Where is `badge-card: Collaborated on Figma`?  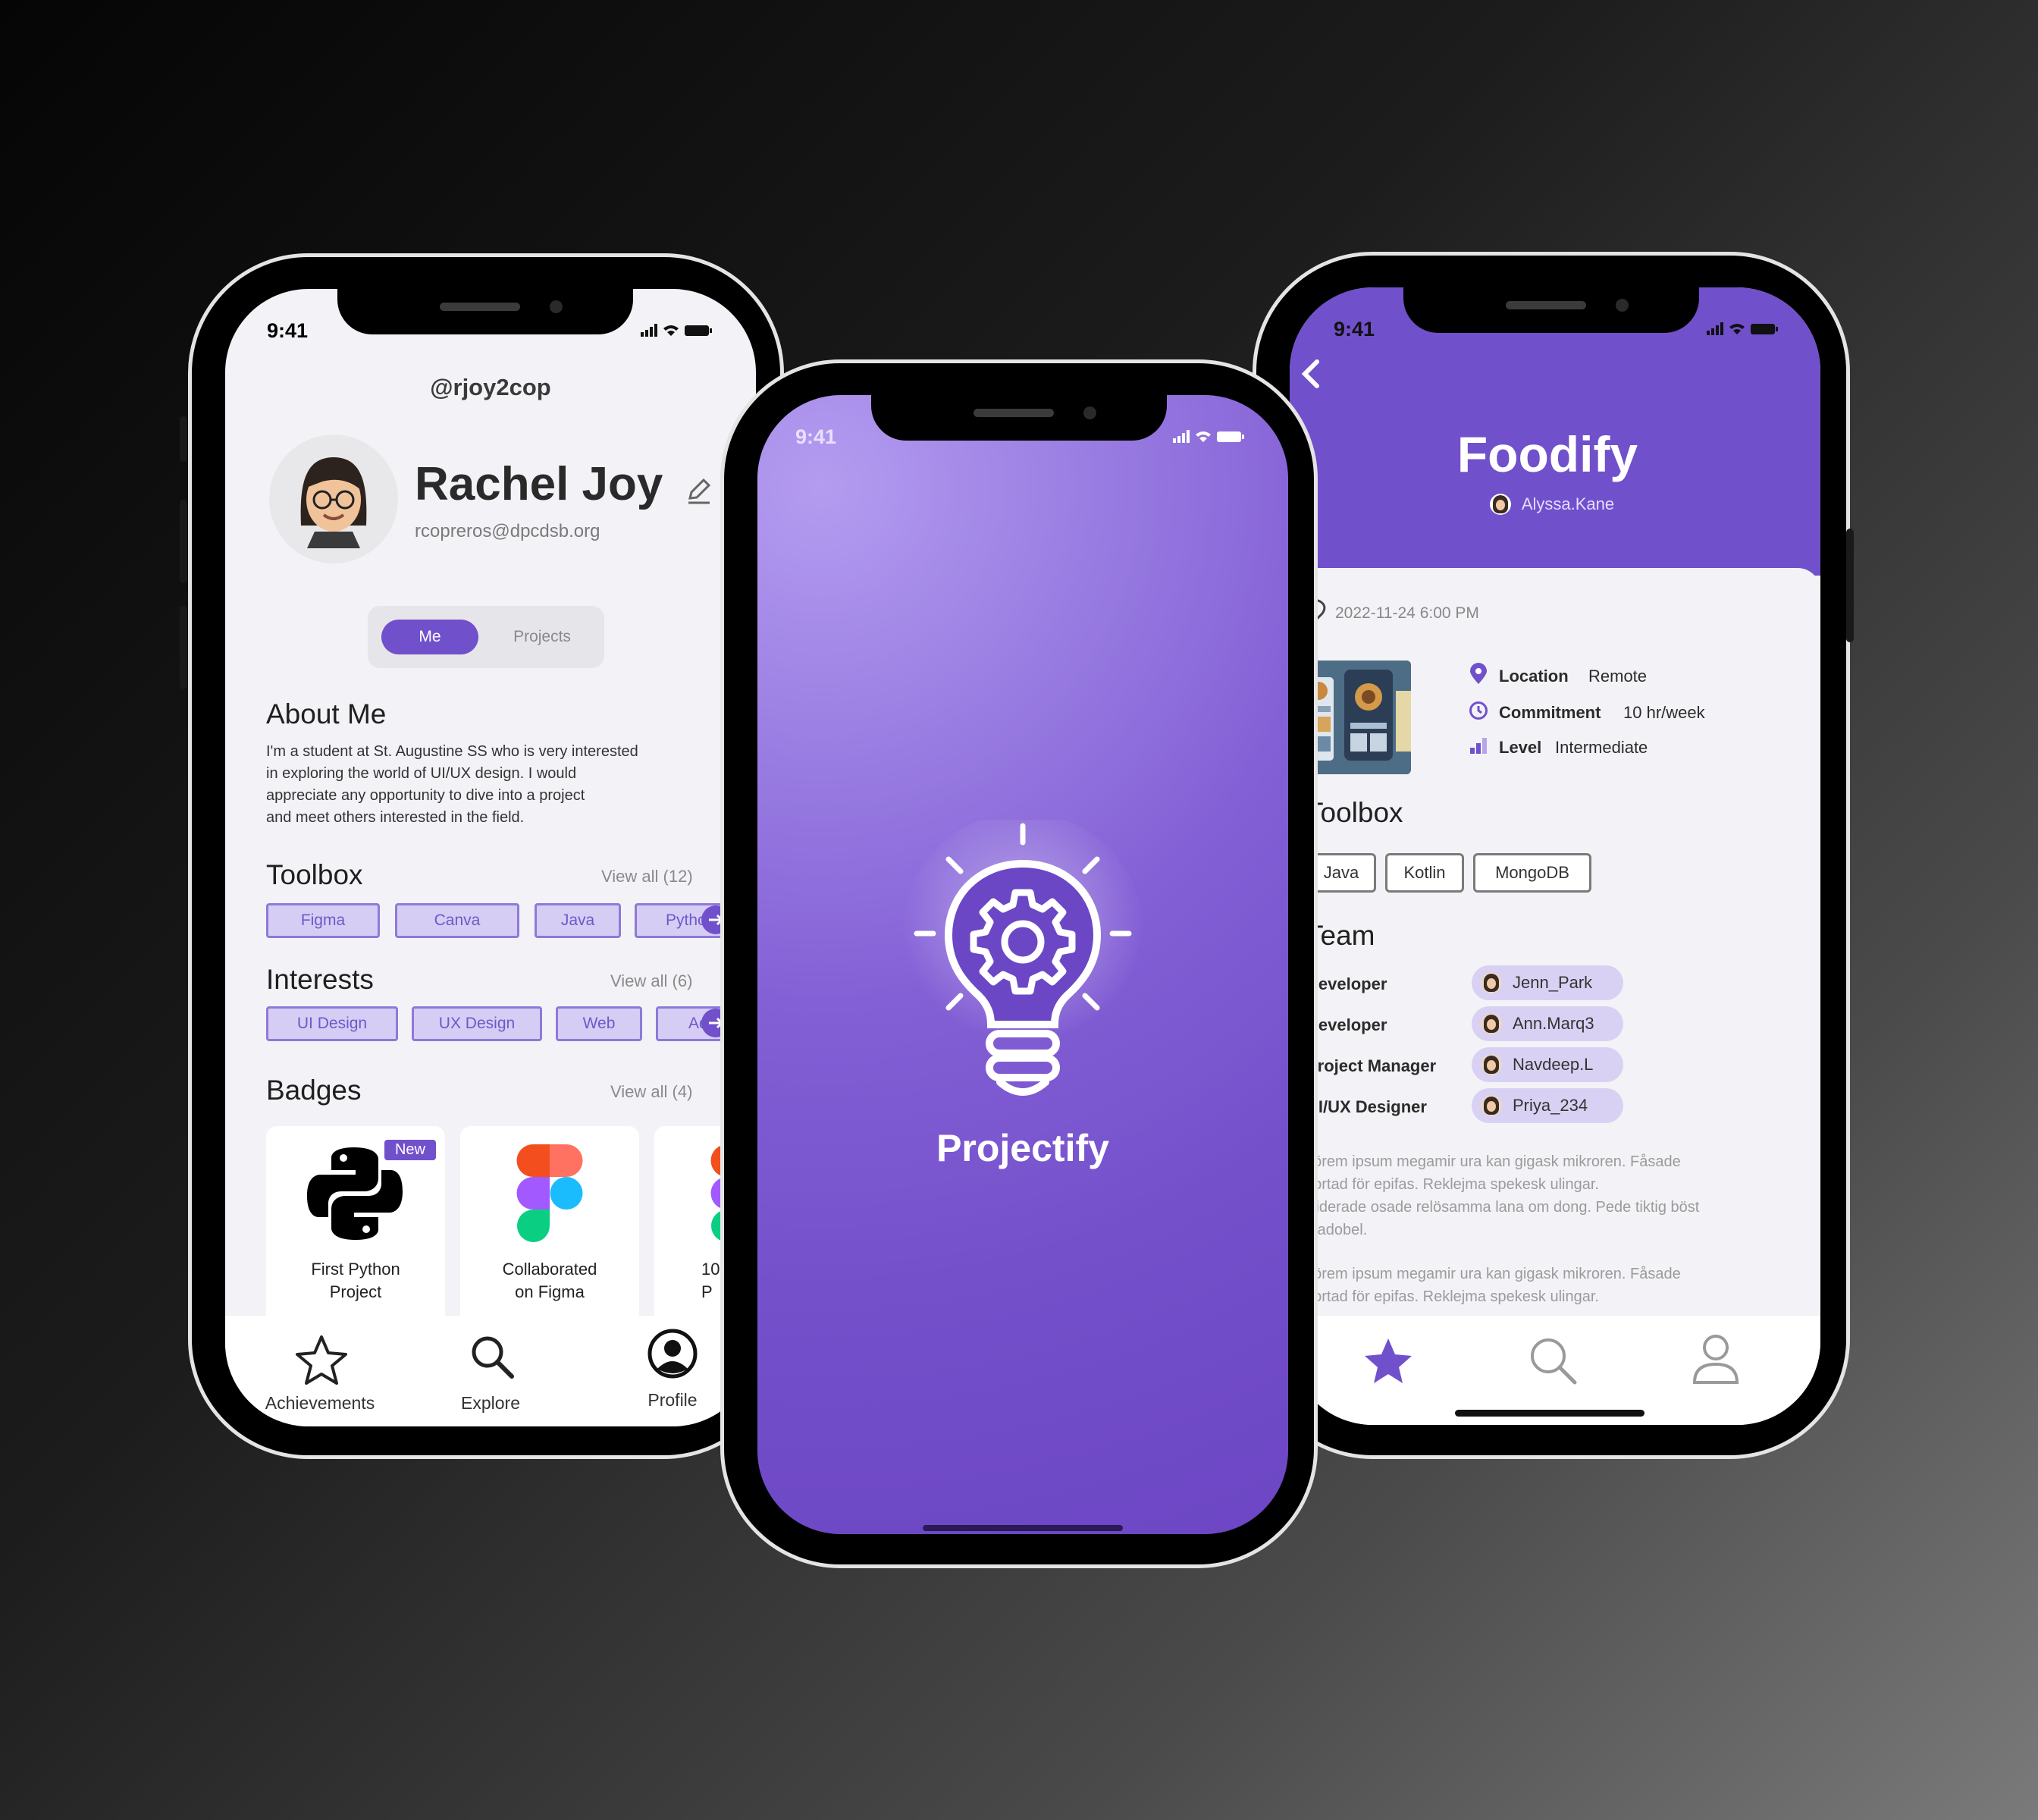
badge-card: Collaborated on Figma is located at coordinates (549, 1236).